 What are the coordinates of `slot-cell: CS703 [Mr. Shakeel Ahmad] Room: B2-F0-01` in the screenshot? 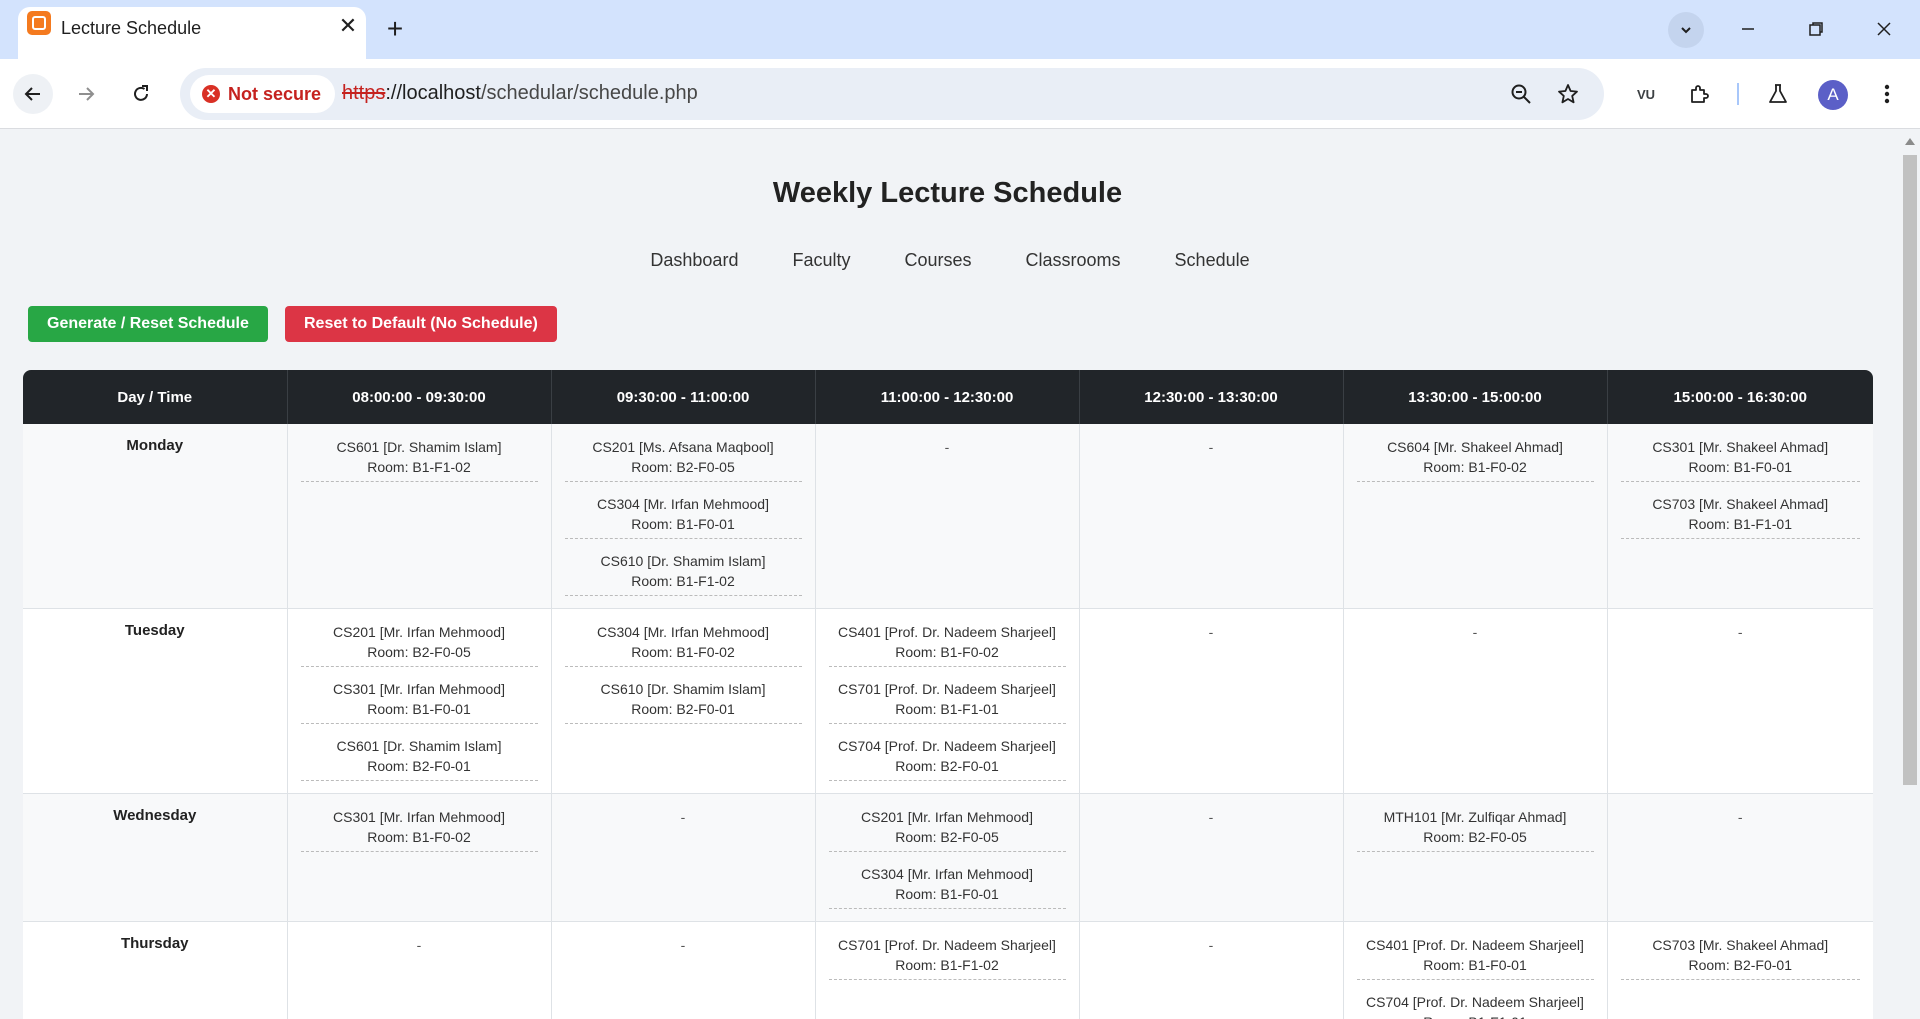 It's located at (1740, 970).